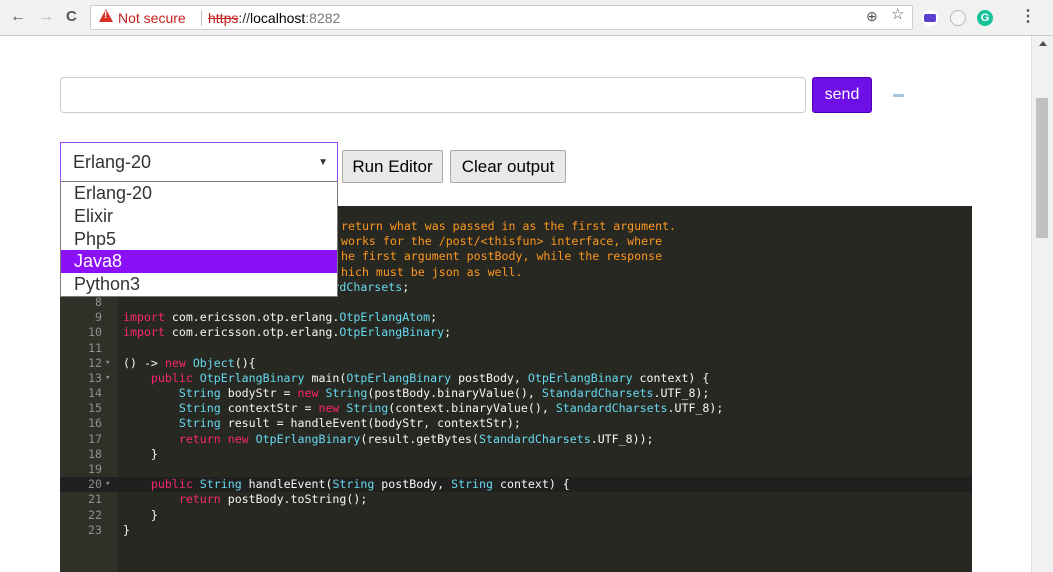  What do you see at coordinates (392, 166) in the screenshot?
I see `run-editor-button: Run Editor` at bounding box center [392, 166].